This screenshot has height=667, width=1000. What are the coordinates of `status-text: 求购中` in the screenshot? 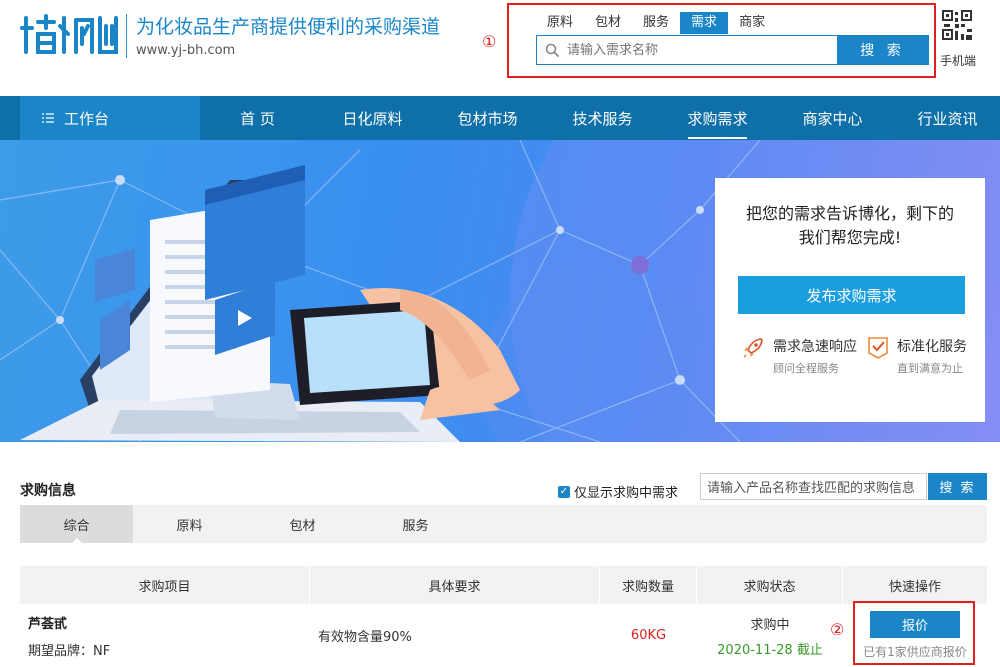 It's located at (770, 625).